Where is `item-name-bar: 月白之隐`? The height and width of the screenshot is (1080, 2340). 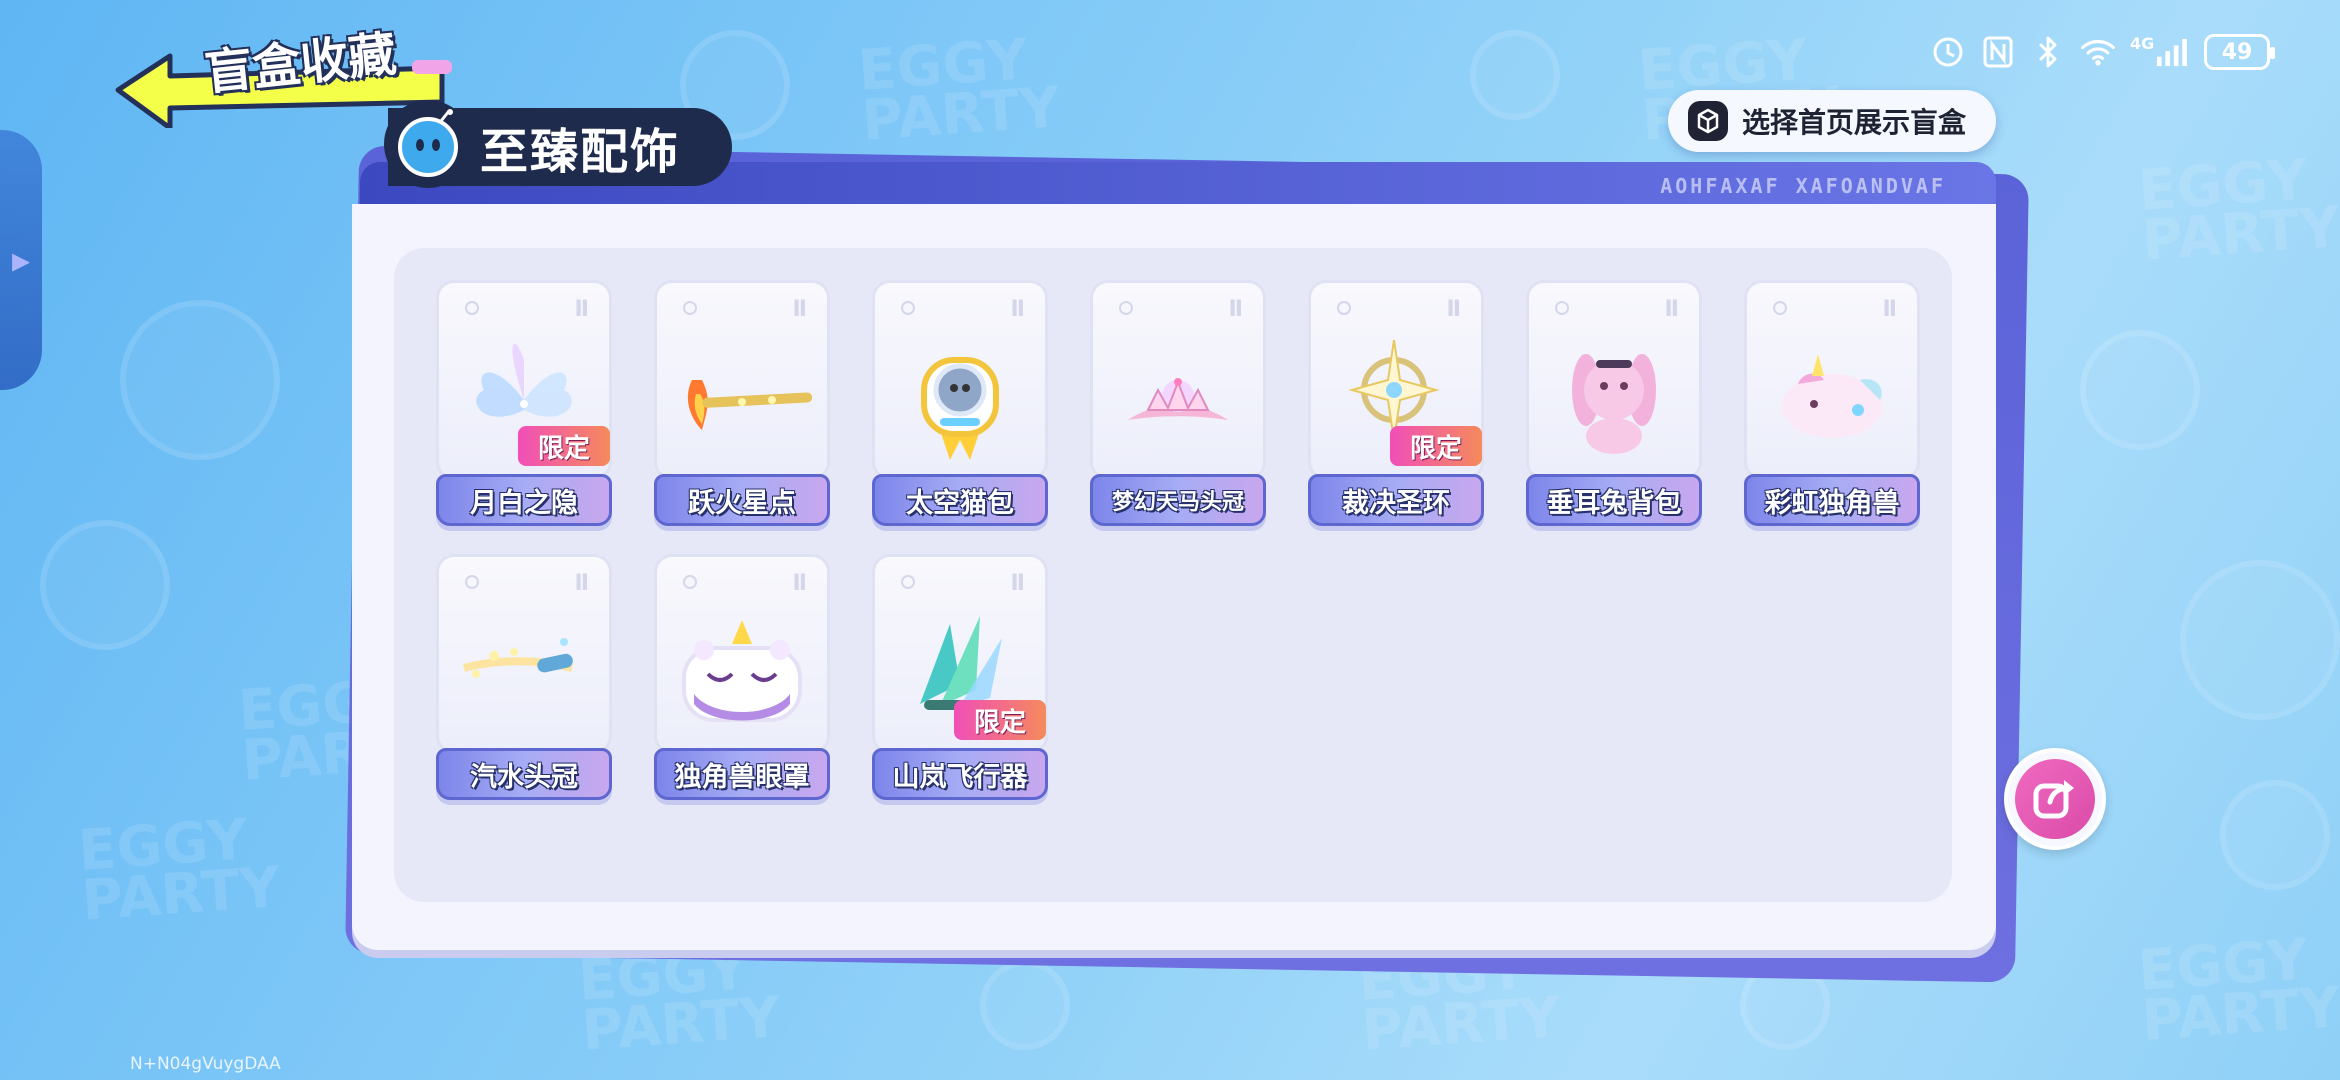
item-name-bar: 月白之隐 is located at coordinates (524, 500).